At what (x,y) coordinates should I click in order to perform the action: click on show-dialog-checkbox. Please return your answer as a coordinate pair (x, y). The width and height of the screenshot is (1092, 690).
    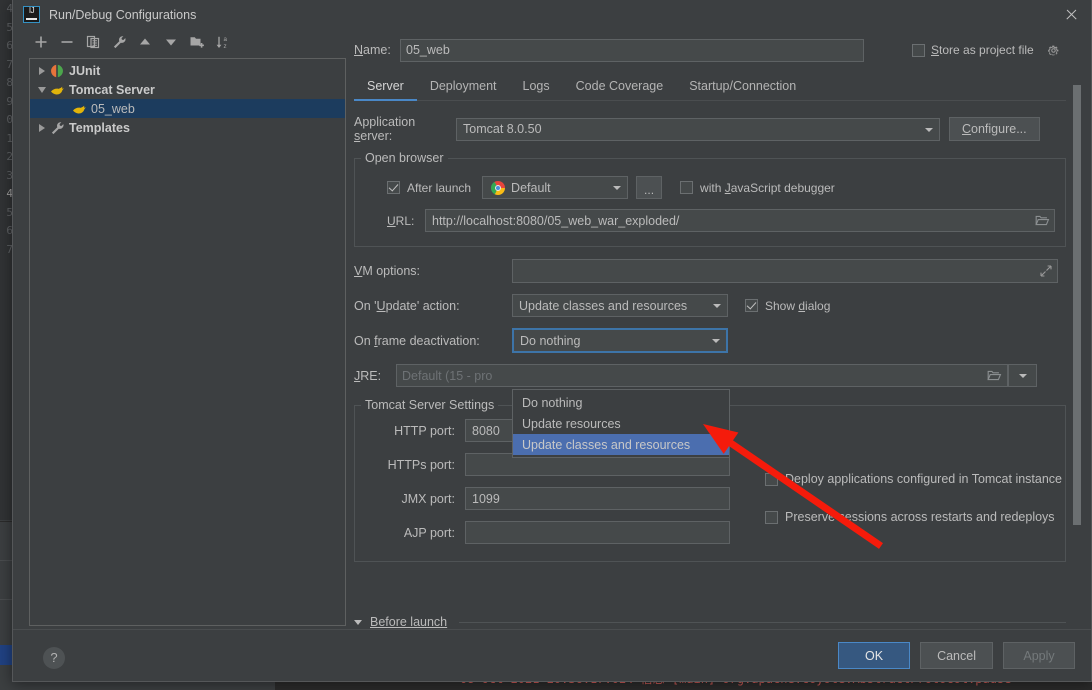
    Looking at the image, I should click on (751, 305).